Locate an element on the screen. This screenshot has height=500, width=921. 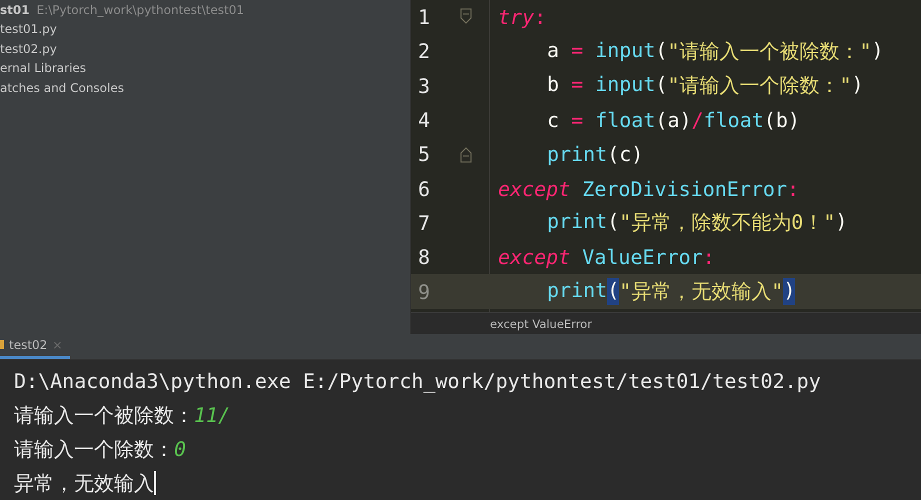
input-text: 11/ is located at coordinates (212, 415).